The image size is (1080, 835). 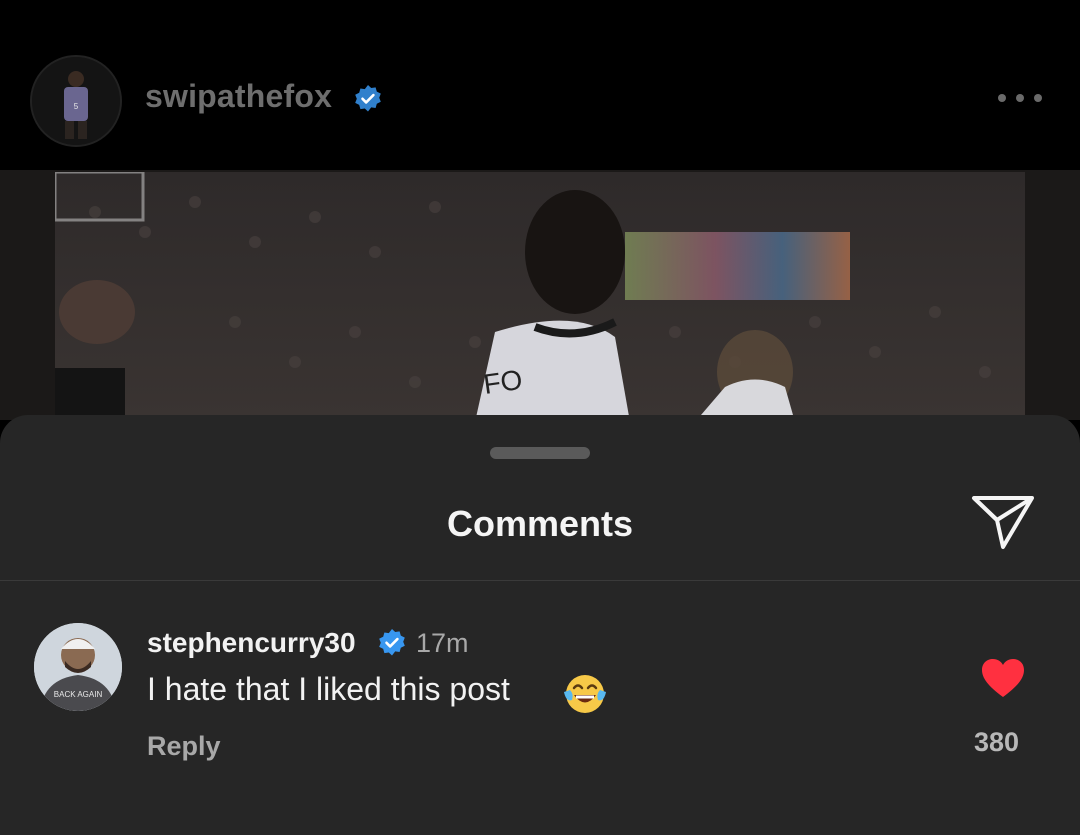 What do you see at coordinates (585, 694) in the screenshot?
I see `tears-of-joy-emoji-icon` at bounding box center [585, 694].